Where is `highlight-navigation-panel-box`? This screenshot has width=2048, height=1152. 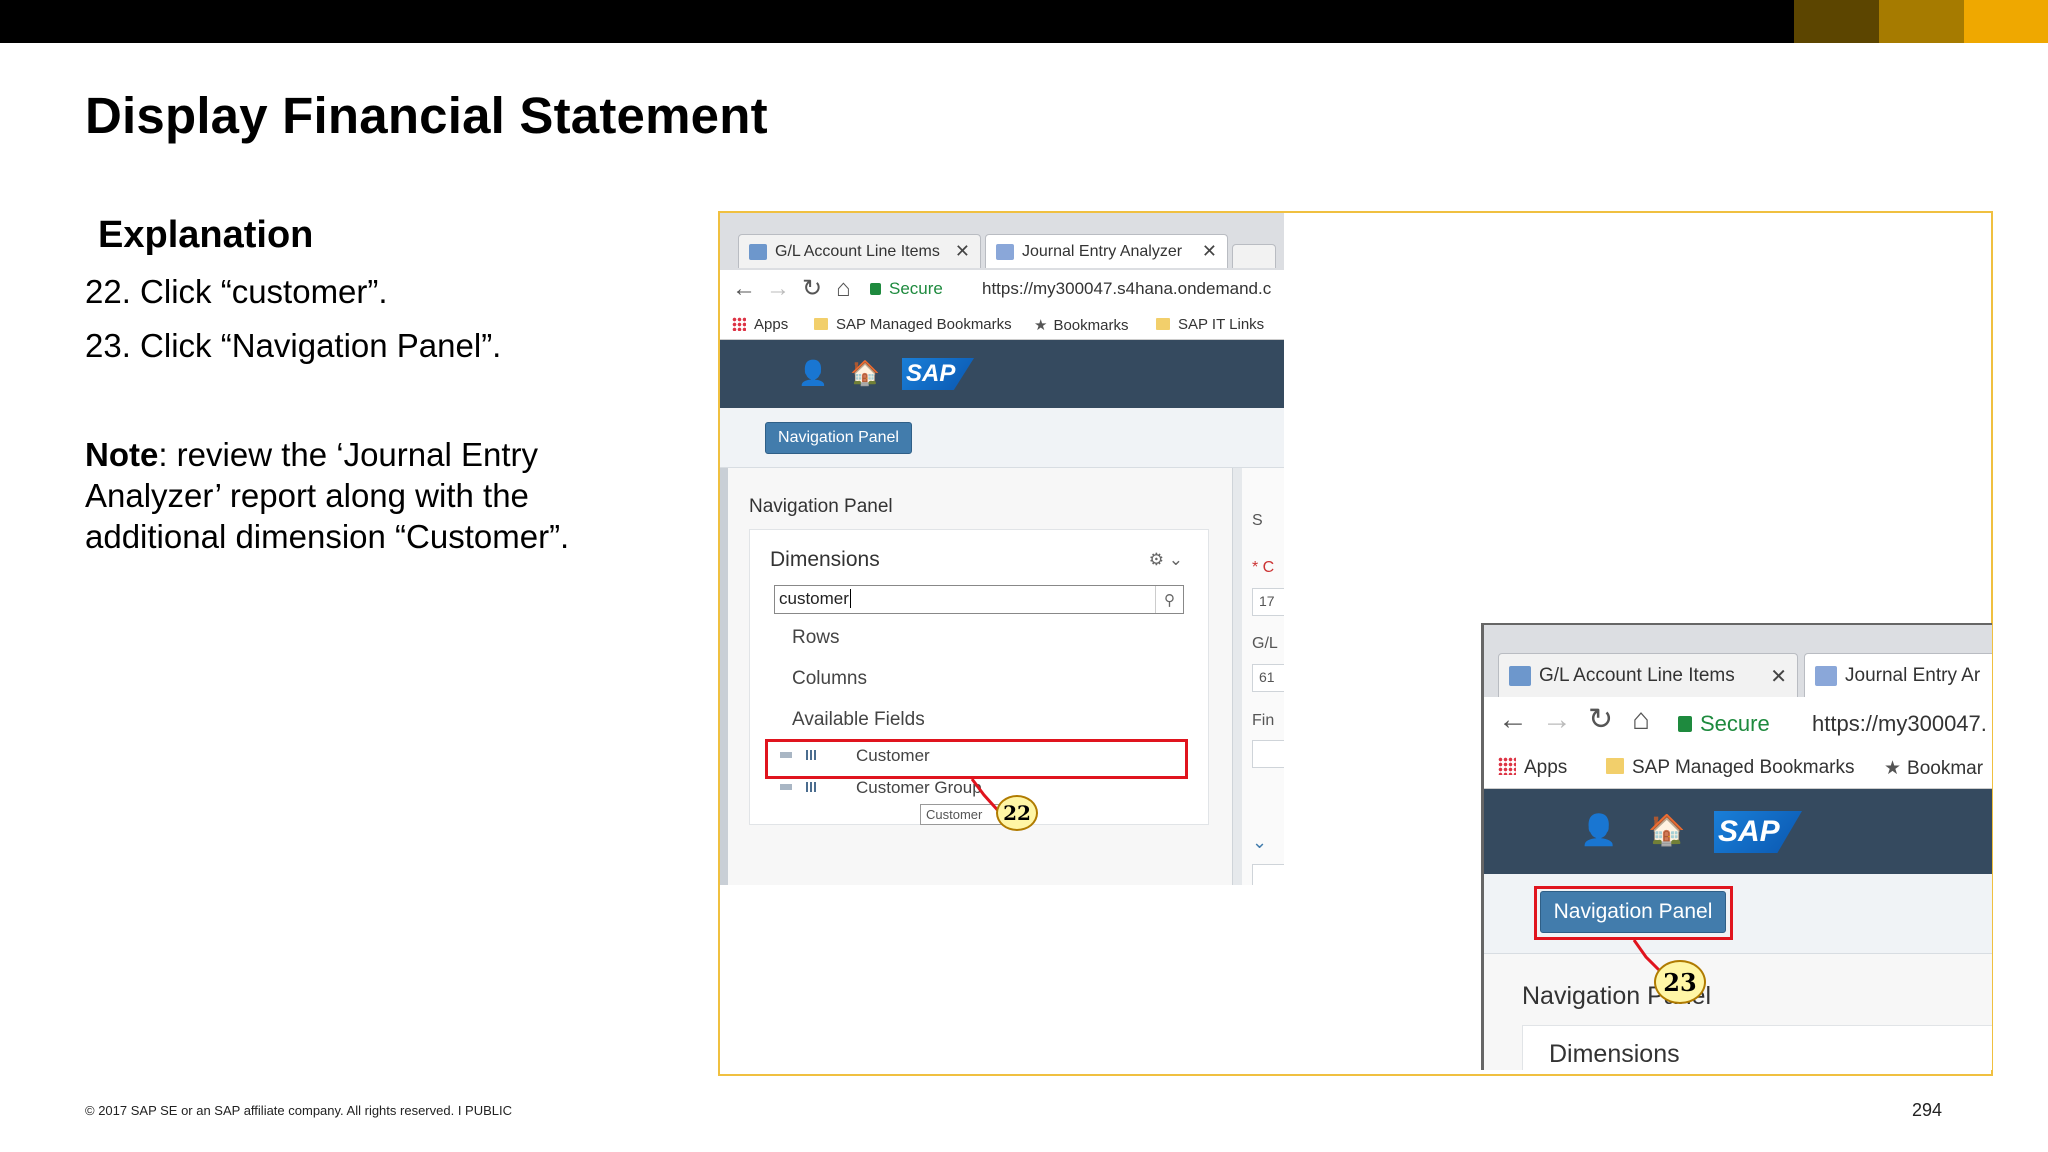 highlight-navigation-panel-box is located at coordinates (1633, 913).